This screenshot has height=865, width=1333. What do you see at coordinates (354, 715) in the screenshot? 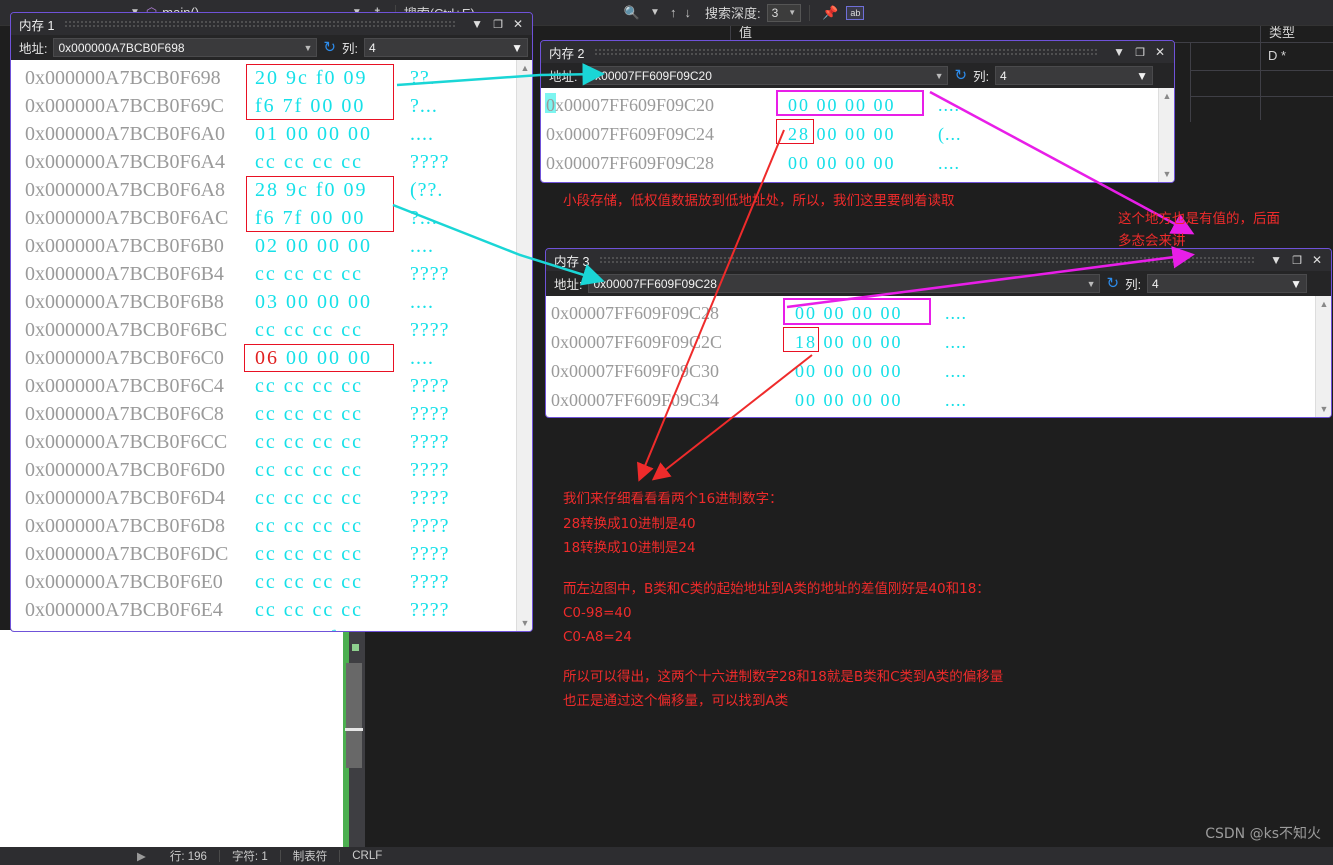
I see `editor-scroll-thumb` at bounding box center [354, 715].